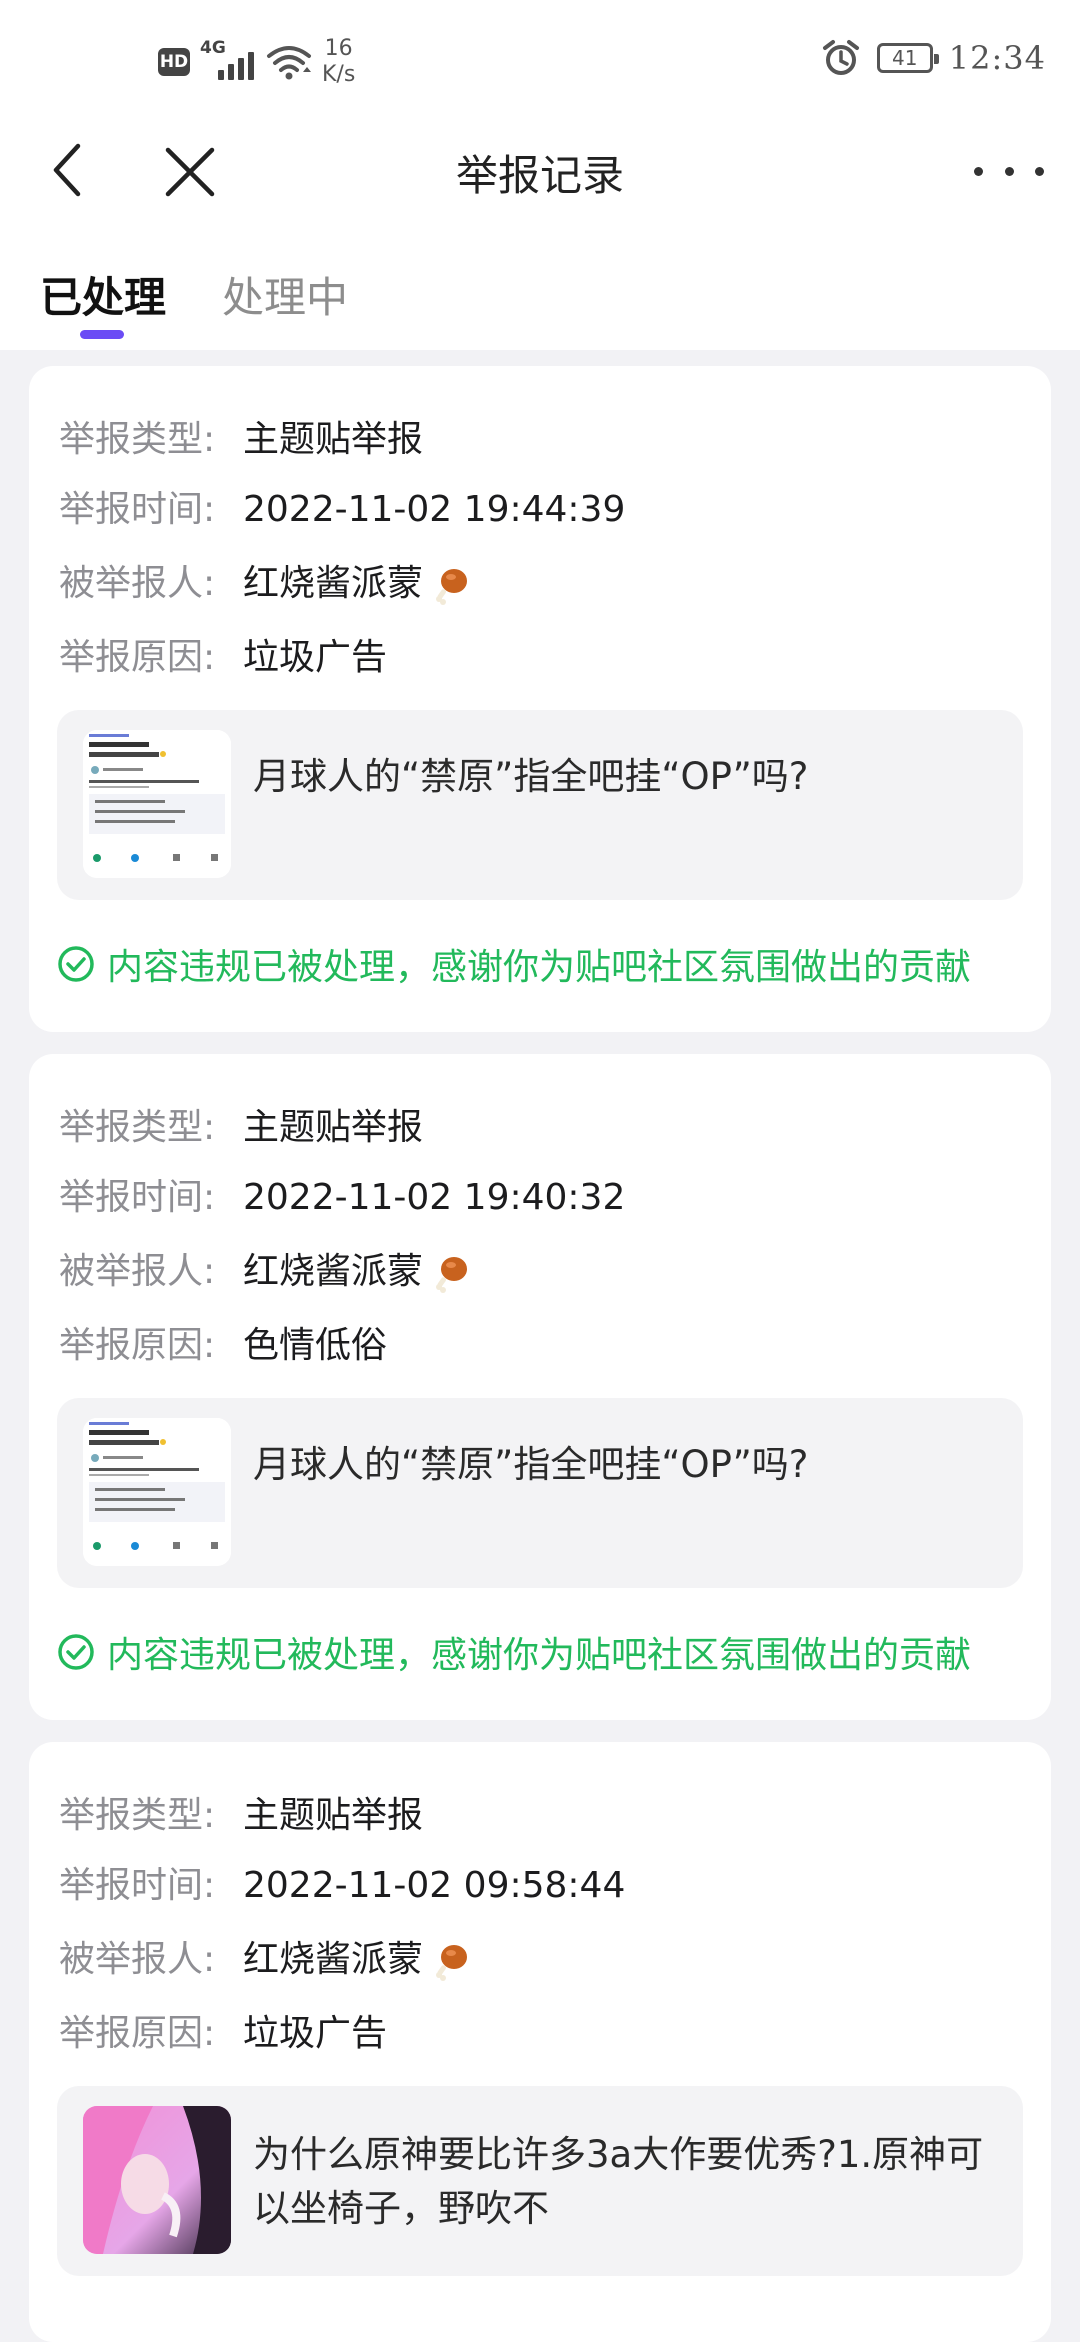  I want to click on reported-post-preview: 为什么原神要比许多3a大作要优秀?1.原神可以坐椅子，野吹不, so click(540, 2181).